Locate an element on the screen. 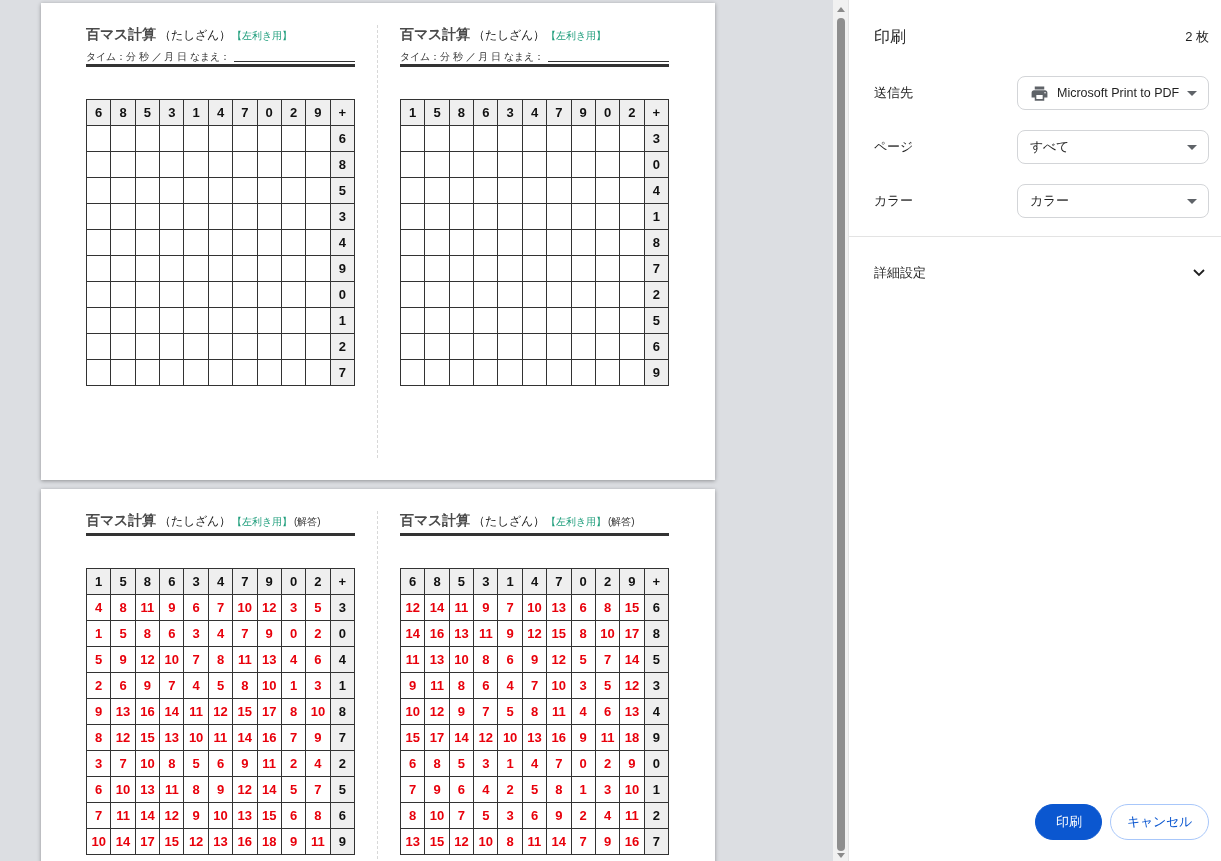  table-header-cell: 2 is located at coordinates (318, 582).